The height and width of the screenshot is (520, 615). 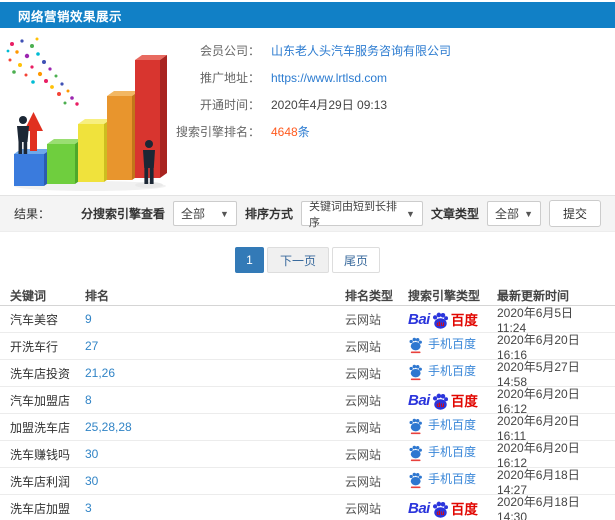 What do you see at coordinates (290, 131) in the screenshot?
I see `engine-rank-value: 4648条` at bounding box center [290, 131].